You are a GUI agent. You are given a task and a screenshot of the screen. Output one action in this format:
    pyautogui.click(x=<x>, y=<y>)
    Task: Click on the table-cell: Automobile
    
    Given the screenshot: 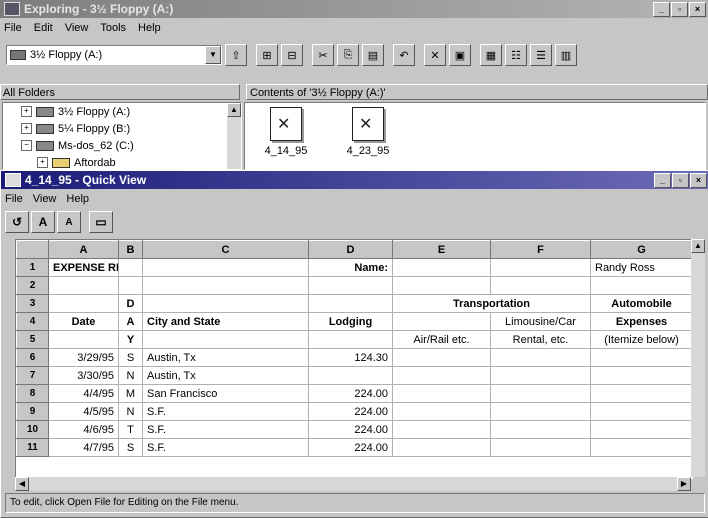 What is the action you would take?
    pyautogui.click(x=641, y=303)
    